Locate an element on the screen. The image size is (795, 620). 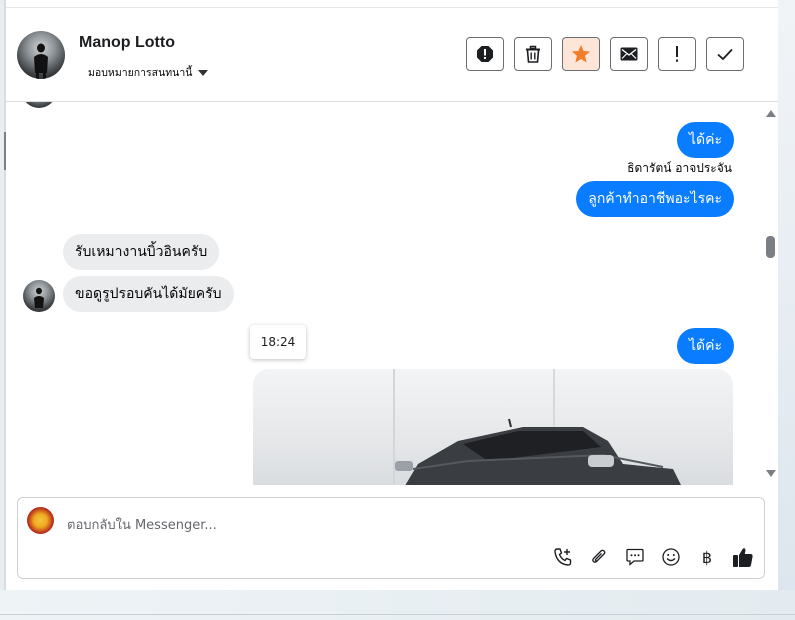
exclamation-icon is located at coordinates (677, 54).